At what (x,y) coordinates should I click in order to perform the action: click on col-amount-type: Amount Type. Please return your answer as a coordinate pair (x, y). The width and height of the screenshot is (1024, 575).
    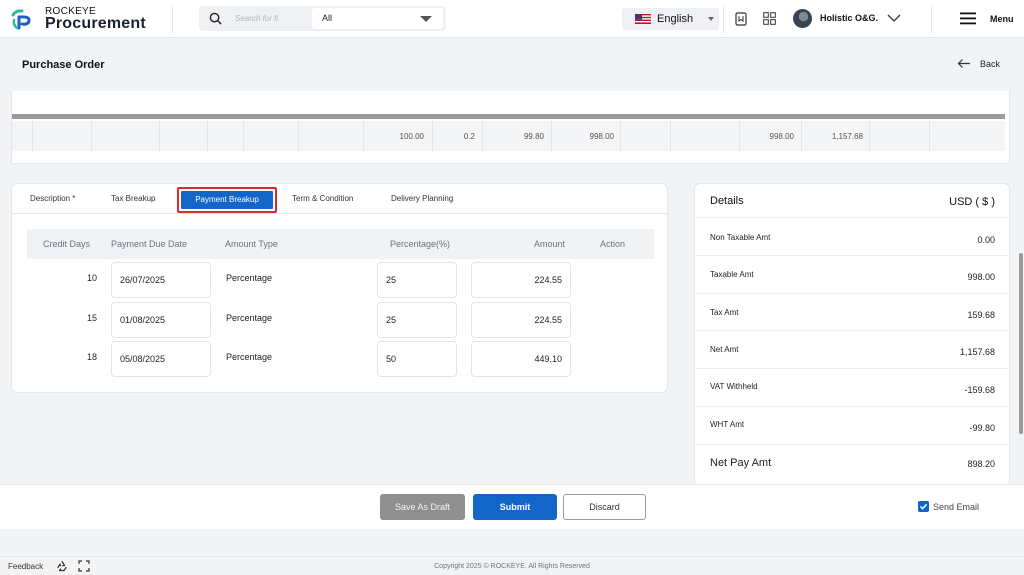
    Looking at the image, I should click on (251, 244).